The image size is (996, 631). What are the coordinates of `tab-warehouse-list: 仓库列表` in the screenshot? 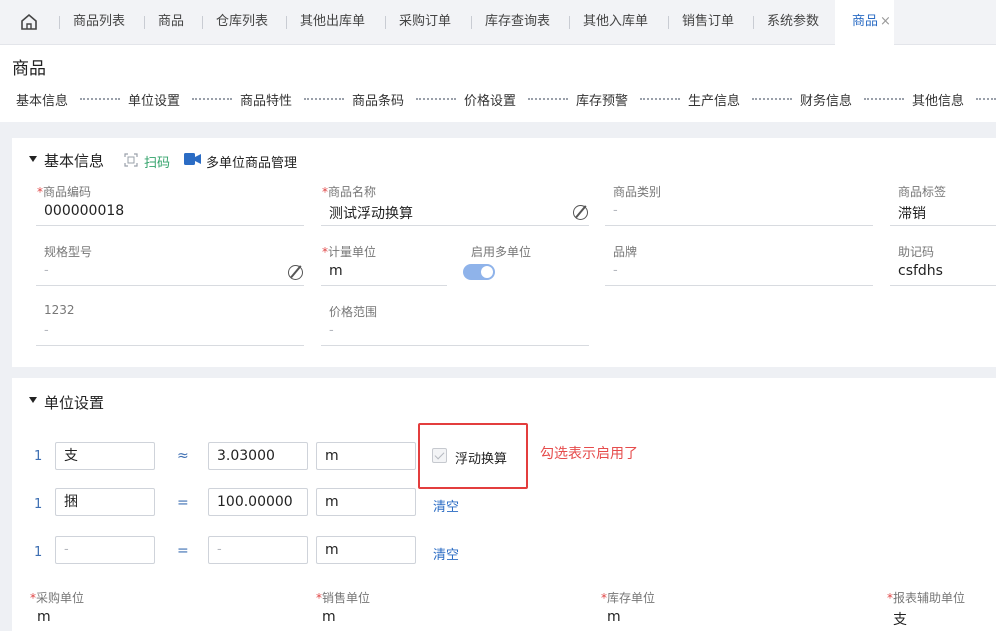 It's located at (234, 22).